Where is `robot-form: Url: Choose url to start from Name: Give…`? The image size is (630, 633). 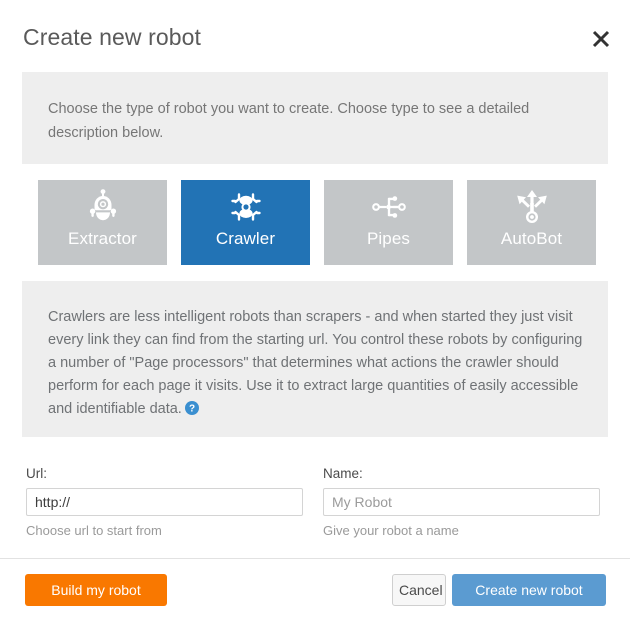
robot-form: Url: Choose url to start from Name: Give… is located at coordinates (315, 502).